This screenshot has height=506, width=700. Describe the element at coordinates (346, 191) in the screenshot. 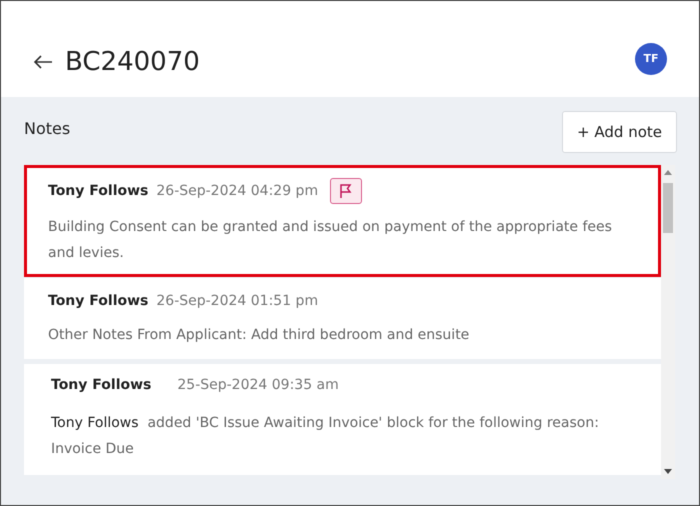

I see `flag-icon` at that location.